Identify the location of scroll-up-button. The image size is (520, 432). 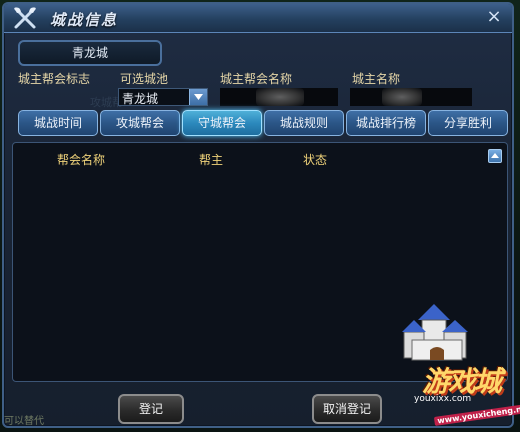
(495, 156).